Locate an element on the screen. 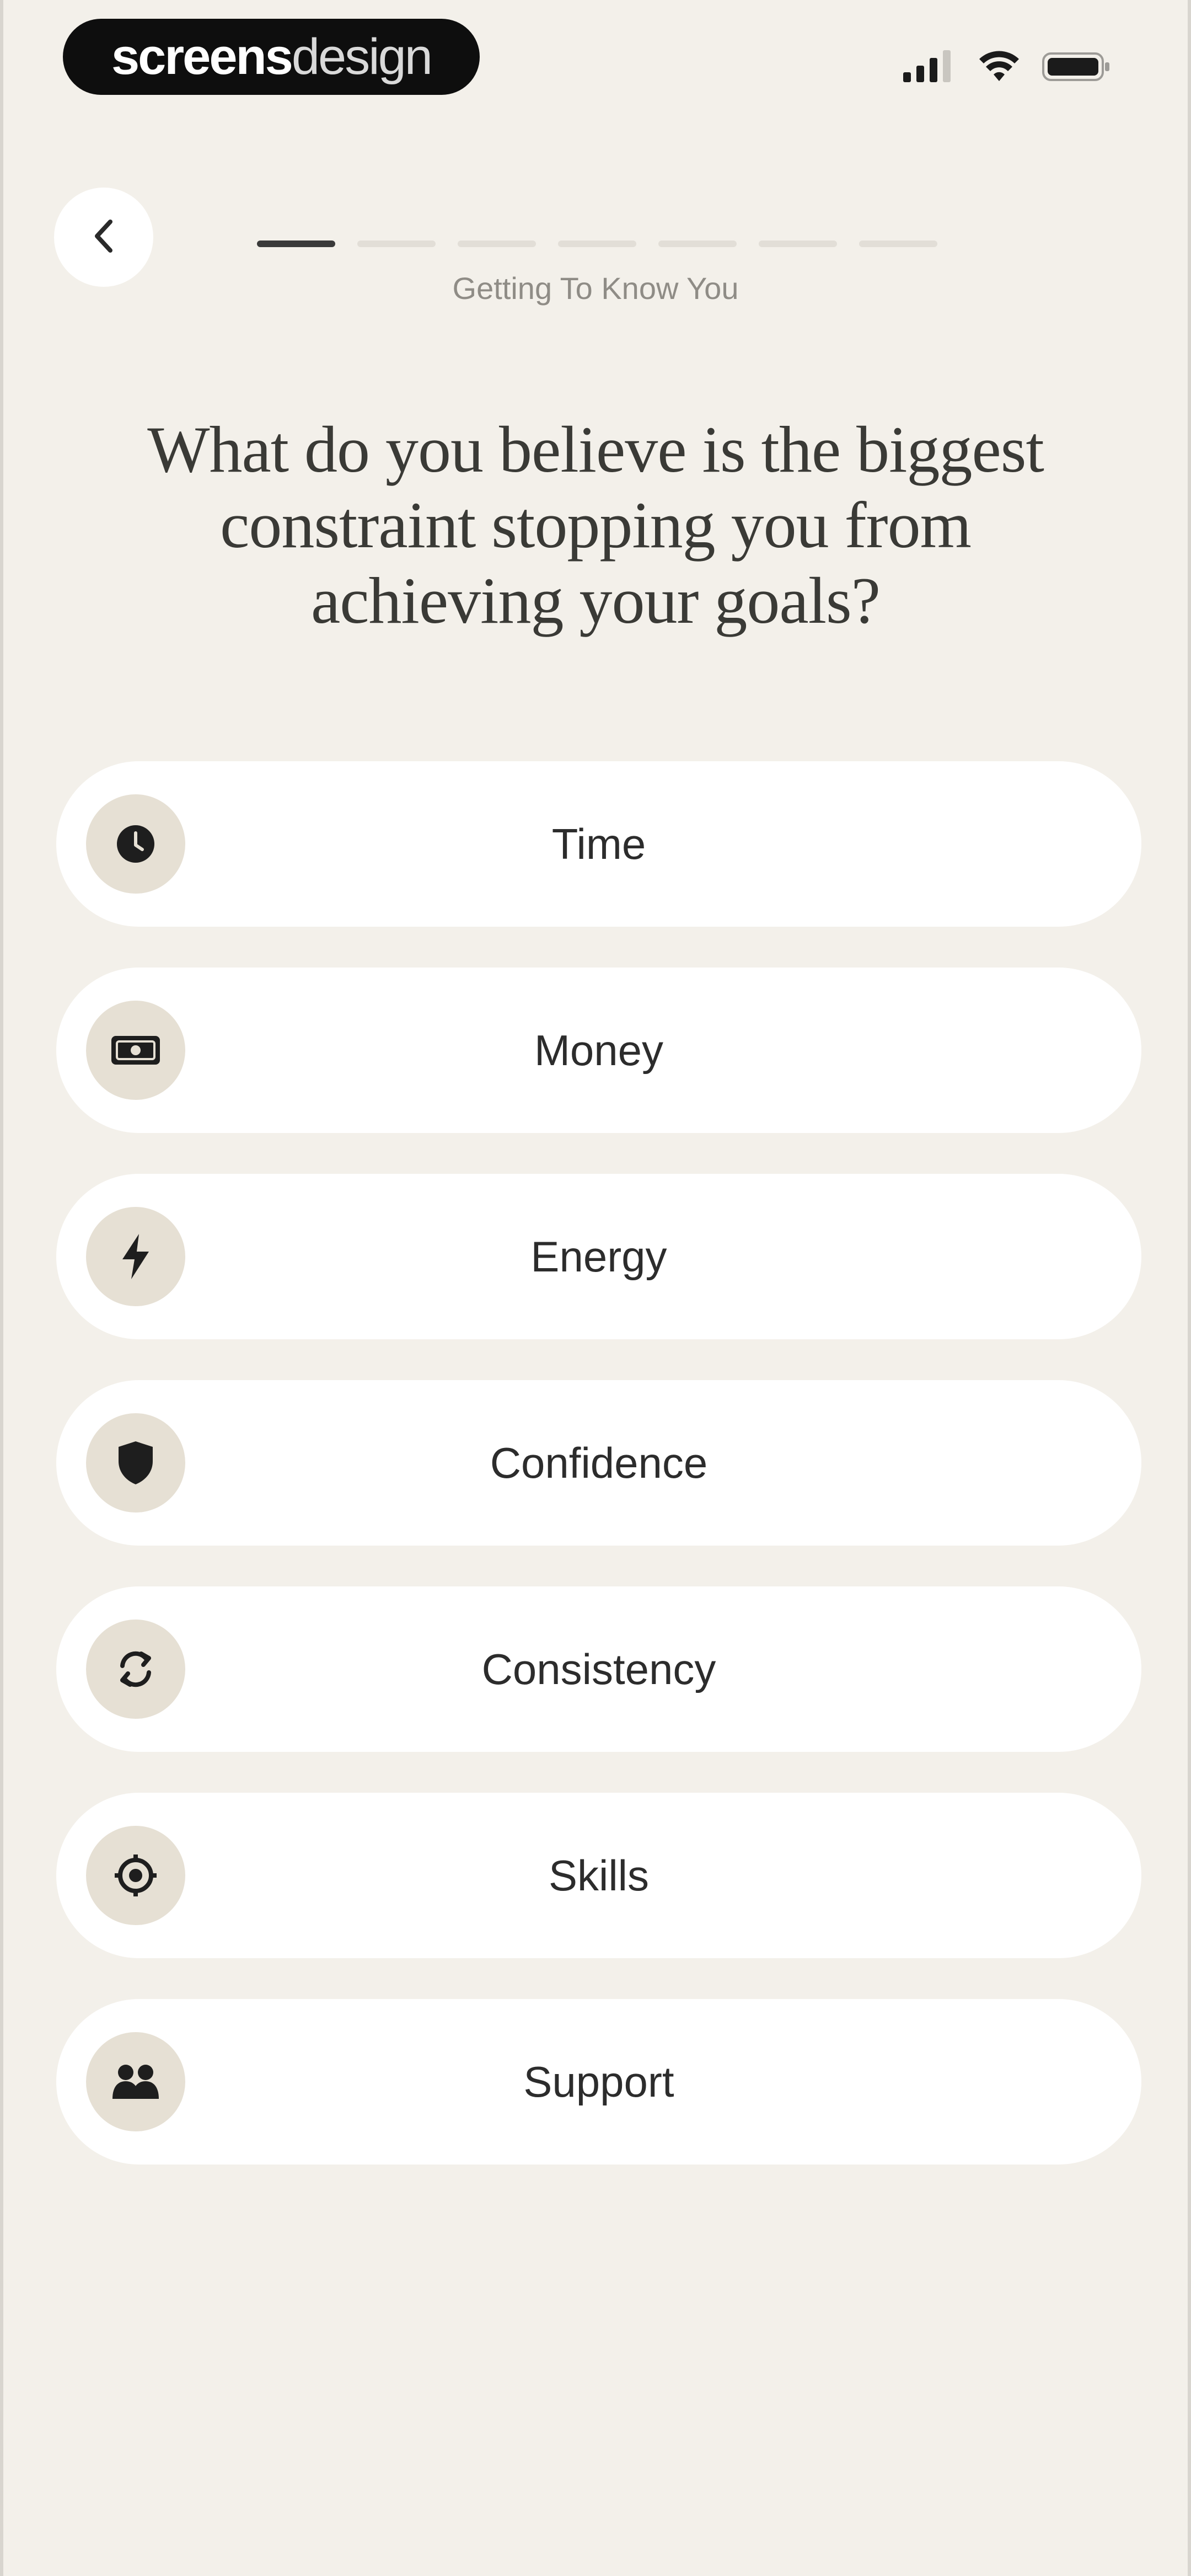 The image size is (1191, 2576). progress-segment-active is located at coordinates (296, 244).